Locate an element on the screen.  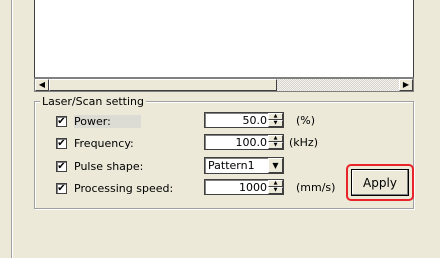
power-value: 50.0 is located at coordinates (255, 120).